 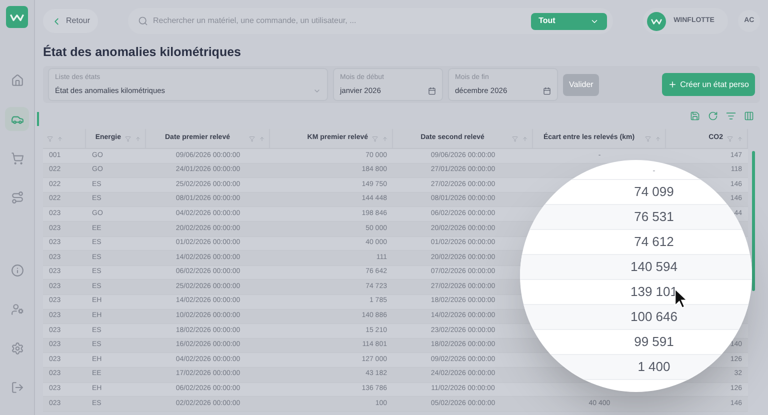 What do you see at coordinates (654, 192) in the screenshot?
I see `magnified-value: 74 099` at bounding box center [654, 192].